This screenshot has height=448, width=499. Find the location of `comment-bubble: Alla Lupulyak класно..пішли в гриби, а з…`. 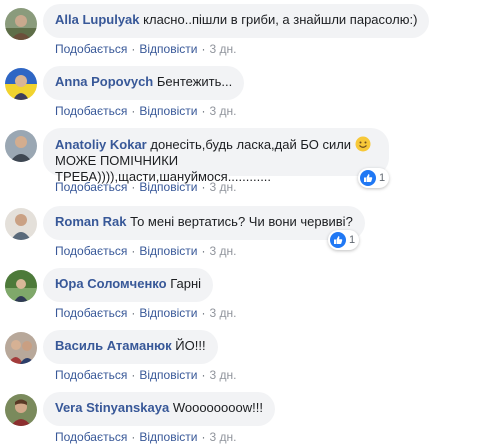

comment-bubble: Alla Lupulyak класно..пішли в гриби, а з… is located at coordinates (236, 21).